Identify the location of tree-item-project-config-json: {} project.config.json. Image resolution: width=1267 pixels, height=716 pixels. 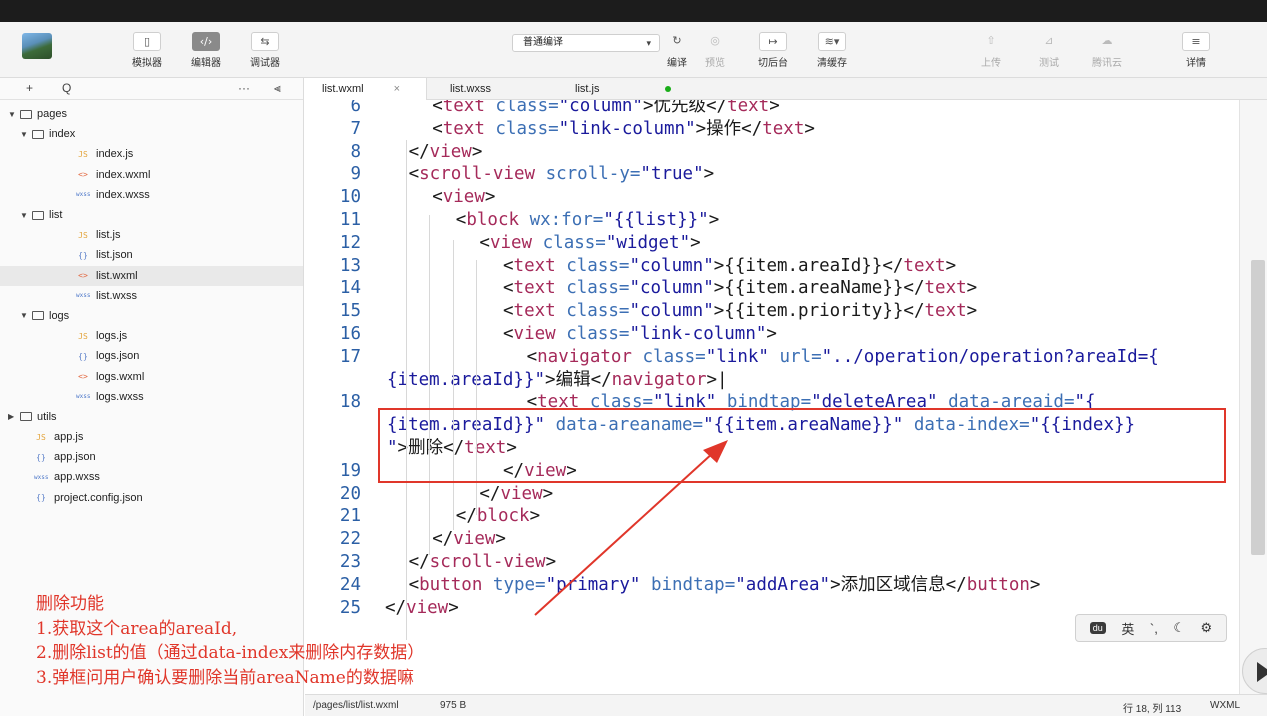
(151, 498).